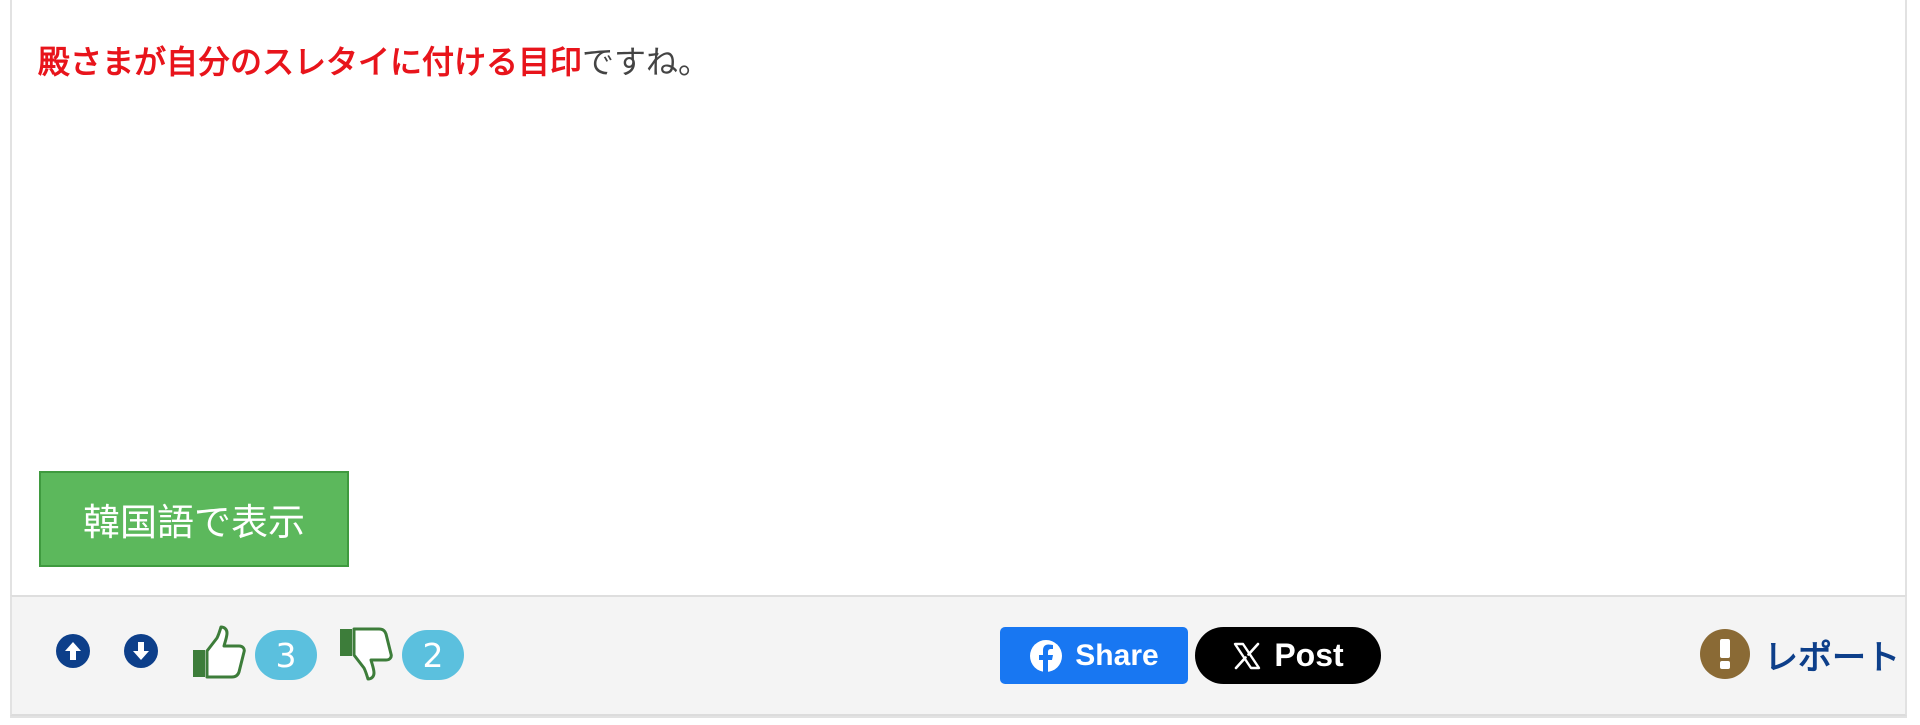  I want to click on report-link: レポート, so click(1800, 654).